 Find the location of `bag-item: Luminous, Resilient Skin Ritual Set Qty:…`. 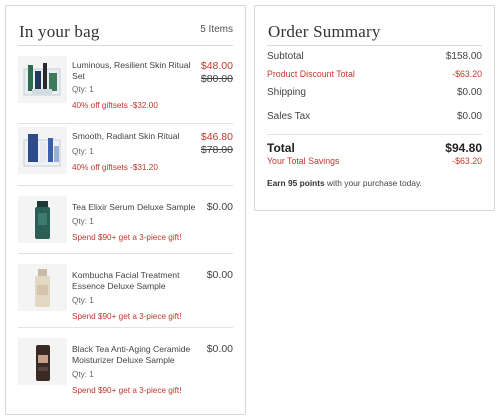

bag-item: Luminous, Resilient Skin Ritual Set Qty:… is located at coordinates (125, 90).